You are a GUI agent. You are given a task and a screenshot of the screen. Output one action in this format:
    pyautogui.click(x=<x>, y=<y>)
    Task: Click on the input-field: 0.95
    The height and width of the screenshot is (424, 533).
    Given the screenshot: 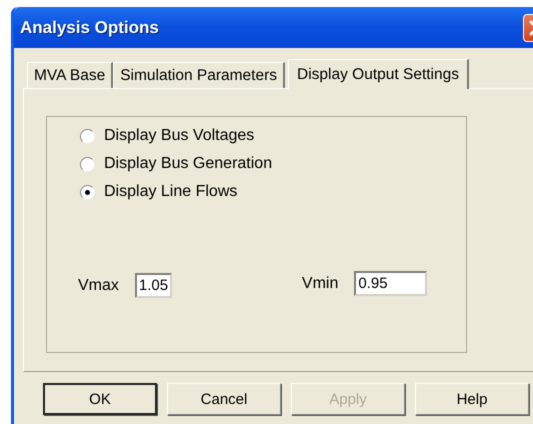 What is the action you would take?
    pyautogui.click(x=391, y=283)
    